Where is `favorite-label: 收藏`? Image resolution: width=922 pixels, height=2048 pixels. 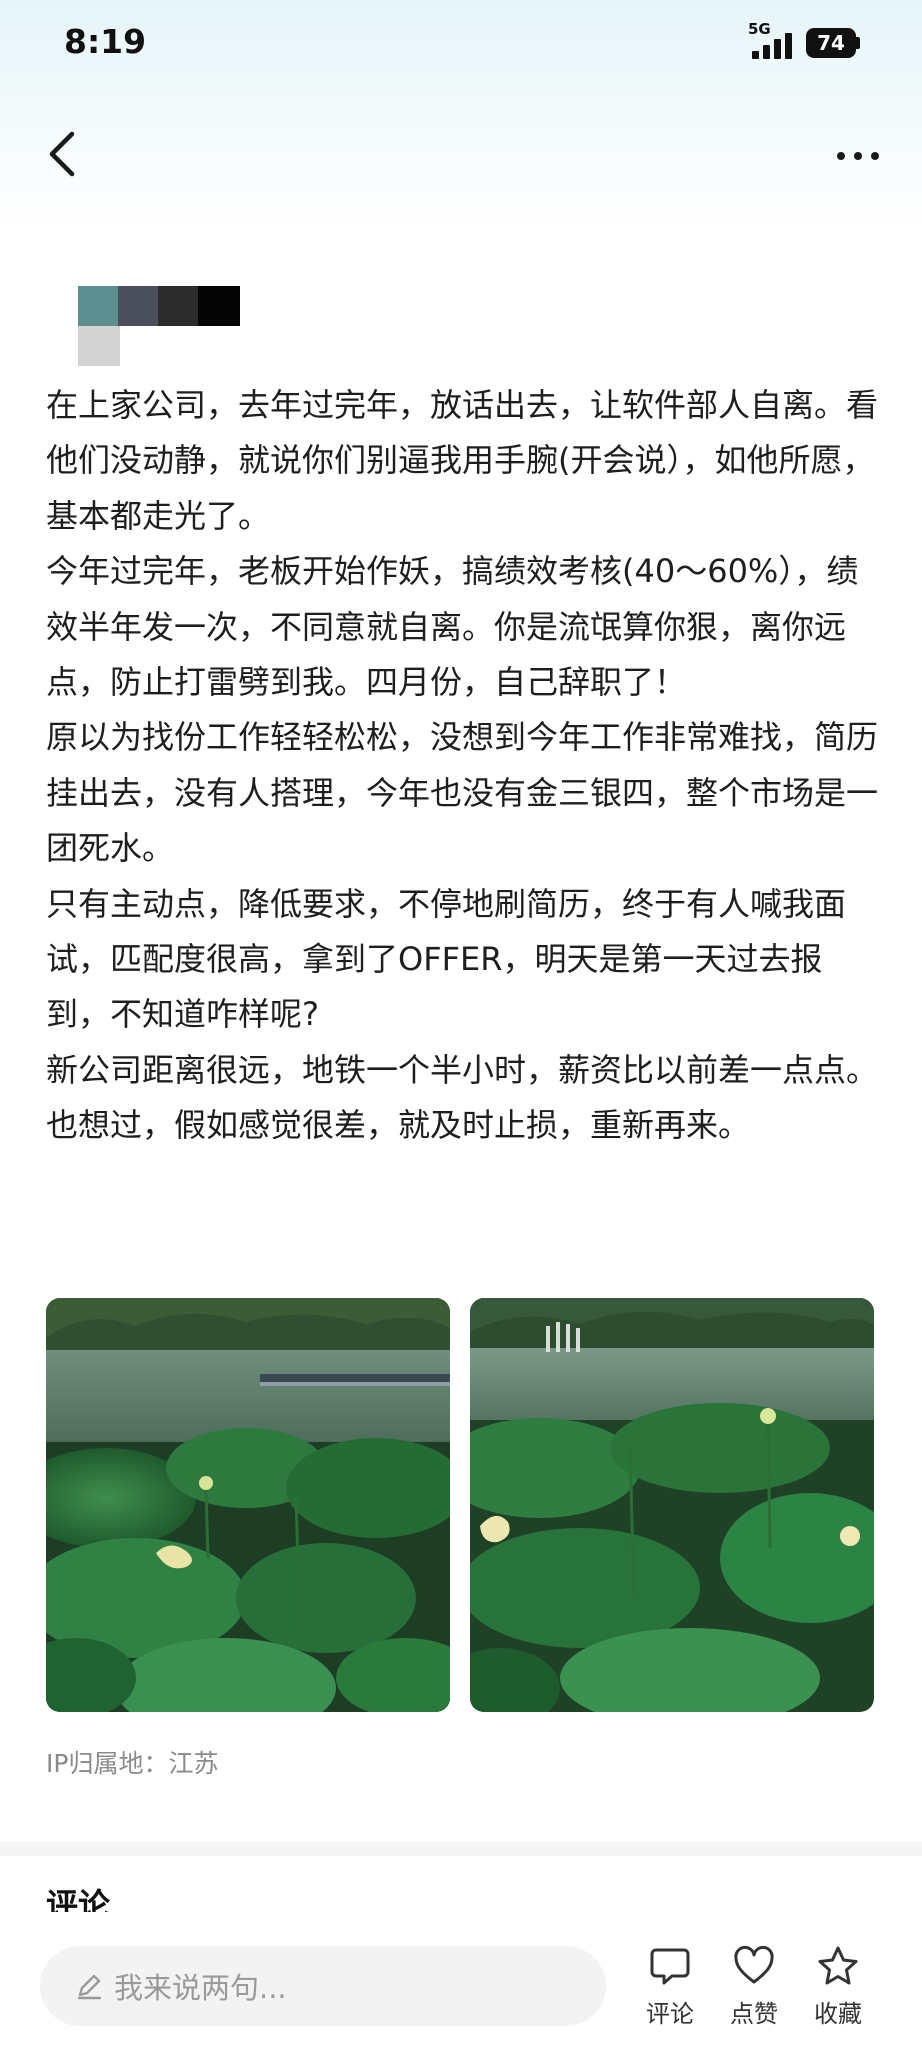 favorite-label: 收藏 is located at coordinates (838, 2014).